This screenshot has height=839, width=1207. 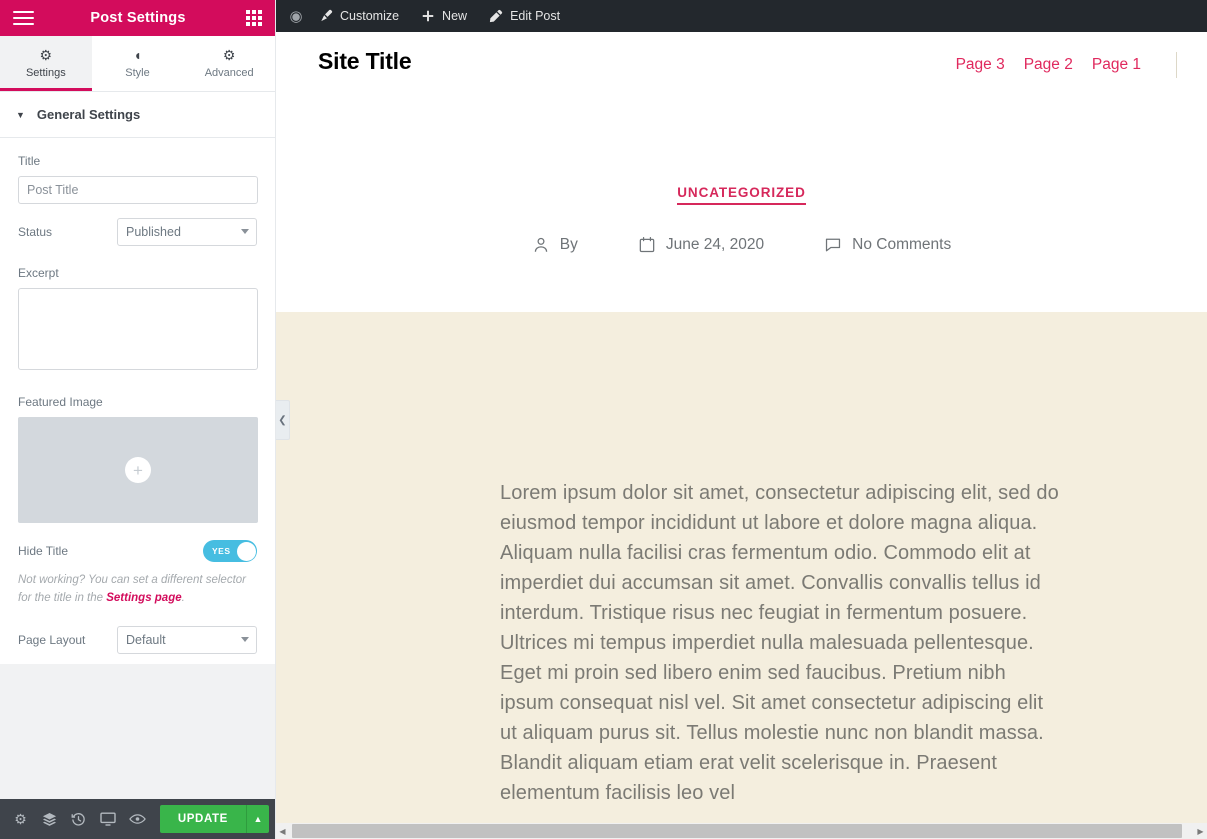 What do you see at coordinates (221, 551) in the screenshot?
I see `hide-title-toggle-label: YES` at bounding box center [221, 551].